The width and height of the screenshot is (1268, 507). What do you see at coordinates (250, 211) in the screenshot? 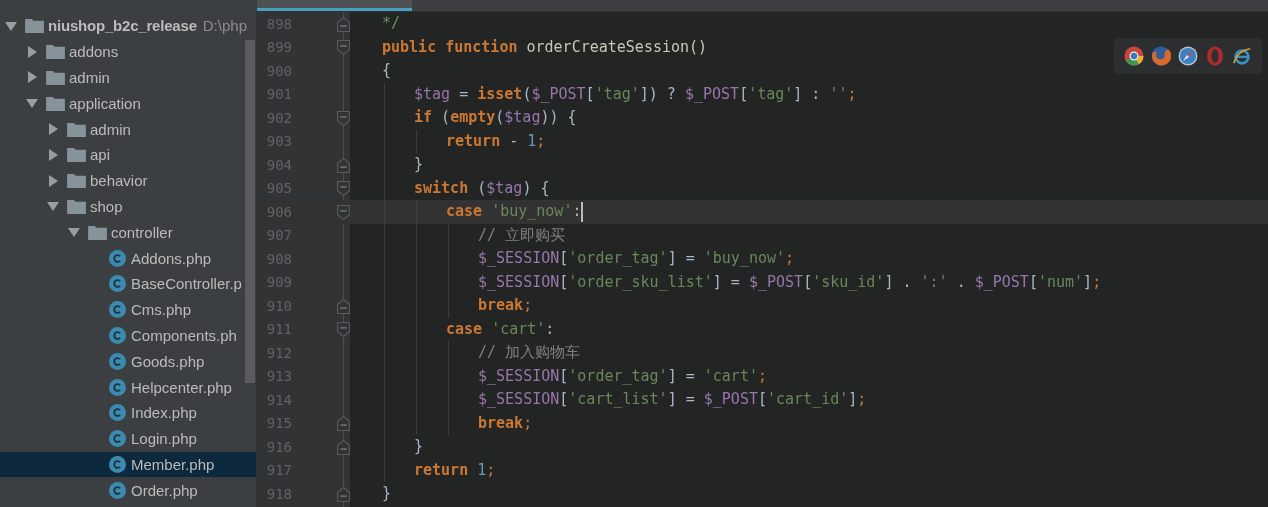
I see `scrollbar` at bounding box center [250, 211].